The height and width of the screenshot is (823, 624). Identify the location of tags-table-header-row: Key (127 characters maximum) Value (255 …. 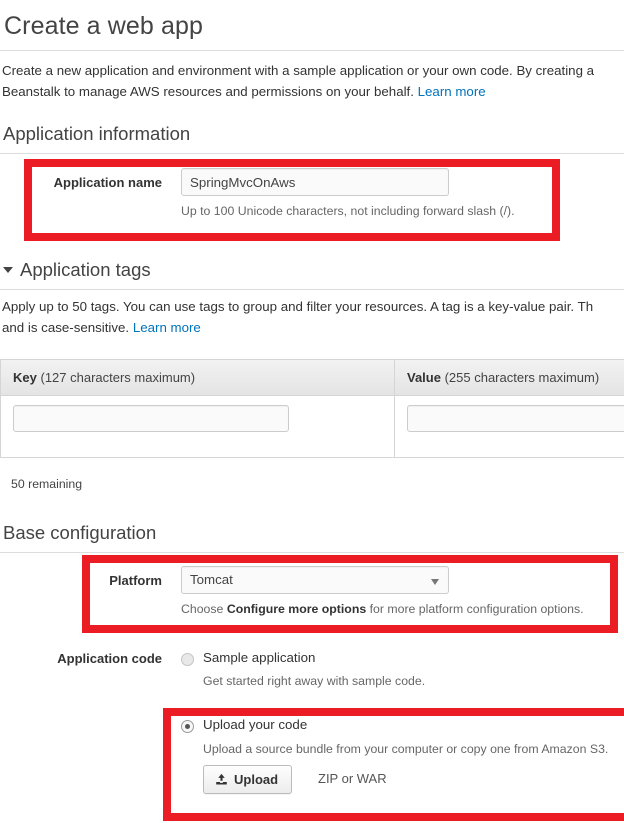
(312, 378).